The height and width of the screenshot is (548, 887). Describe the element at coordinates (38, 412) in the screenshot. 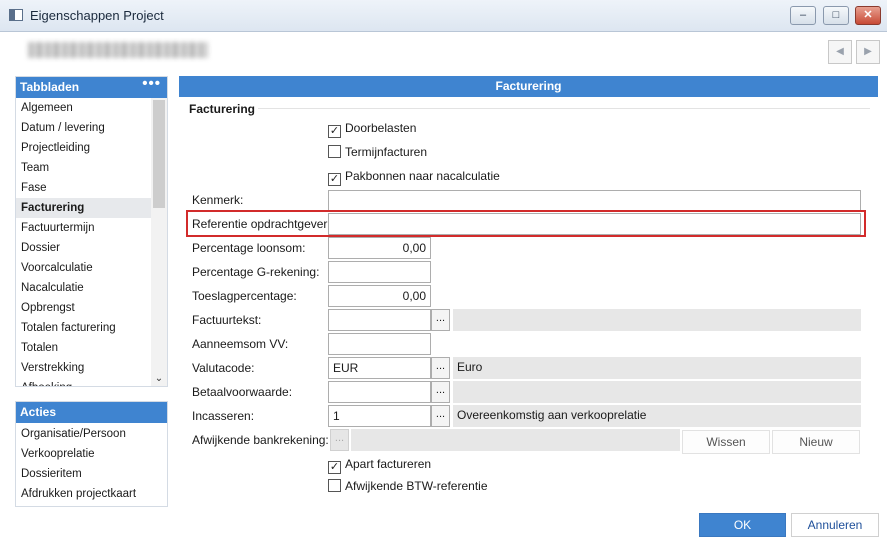

I see `actions-header-label: Acties` at that location.